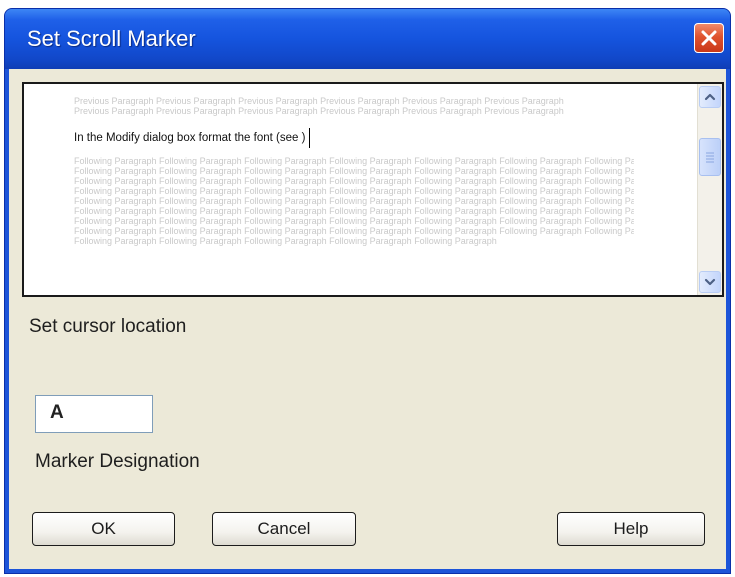 The image size is (735, 577). I want to click on marker-designation-input: A, so click(94, 414).